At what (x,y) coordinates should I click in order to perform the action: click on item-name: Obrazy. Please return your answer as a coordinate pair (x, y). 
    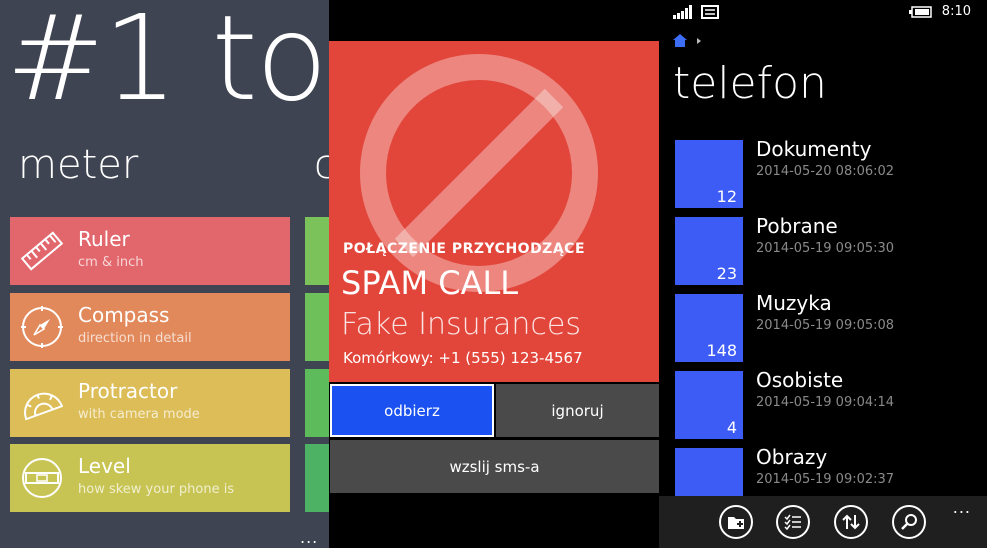
    Looking at the image, I should click on (792, 457).